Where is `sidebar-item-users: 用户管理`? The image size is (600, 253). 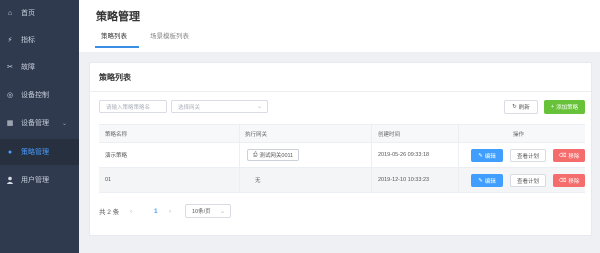 sidebar-item-users: 用户管理 is located at coordinates (39, 180).